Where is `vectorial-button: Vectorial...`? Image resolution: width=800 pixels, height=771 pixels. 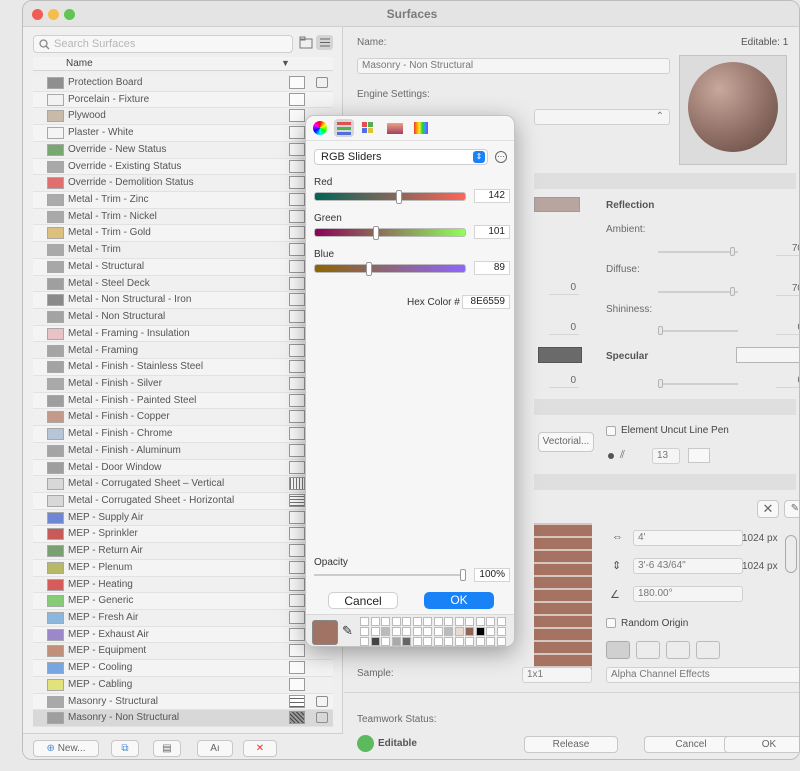 vectorial-button: Vectorial... is located at coordinates (566, 442).